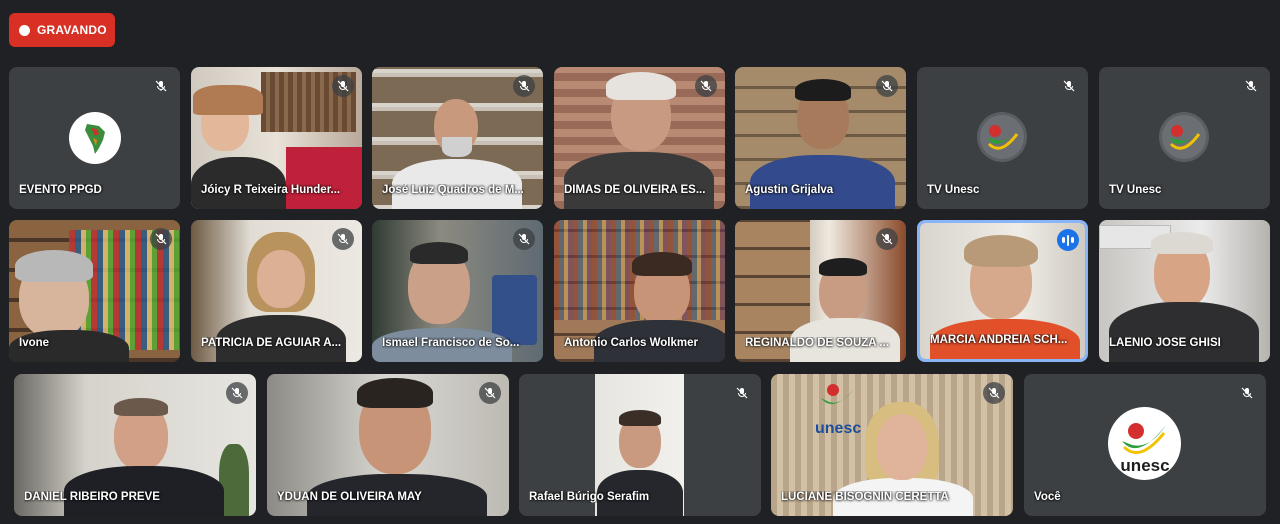 Image resolution: width=1280 pixels, height=524 pixels. What do you see at coordinates (1047, 497) in the screenshot?
I see `participant-name: Você` at bounding box center [1047, 497].